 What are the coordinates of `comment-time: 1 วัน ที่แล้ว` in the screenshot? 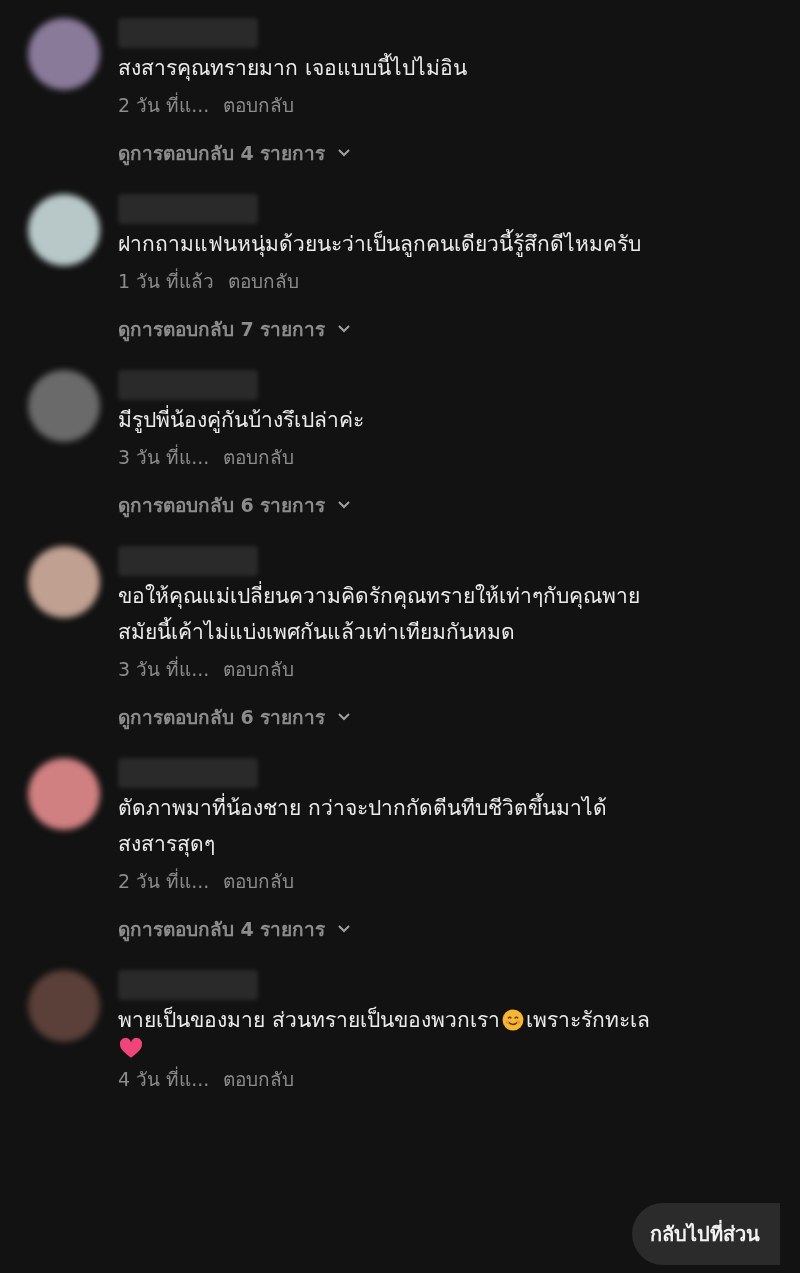 It's located at (166, 280).